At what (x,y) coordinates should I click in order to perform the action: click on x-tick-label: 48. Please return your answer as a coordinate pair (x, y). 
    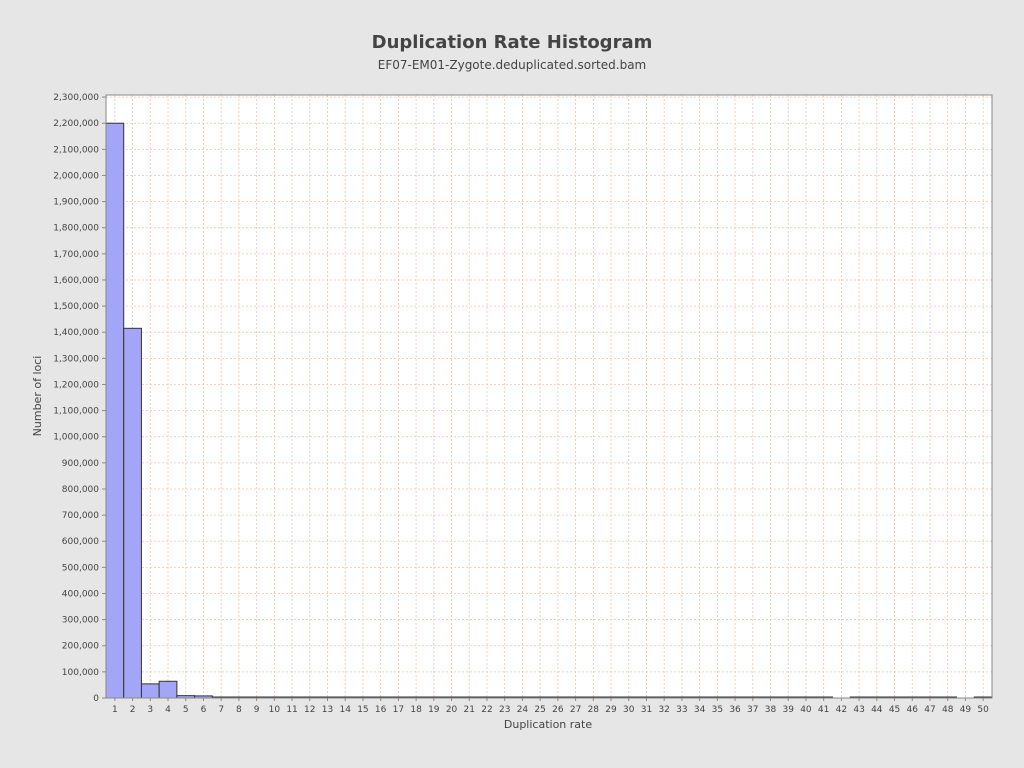
    Looking at the image, I should click on (948, 710).